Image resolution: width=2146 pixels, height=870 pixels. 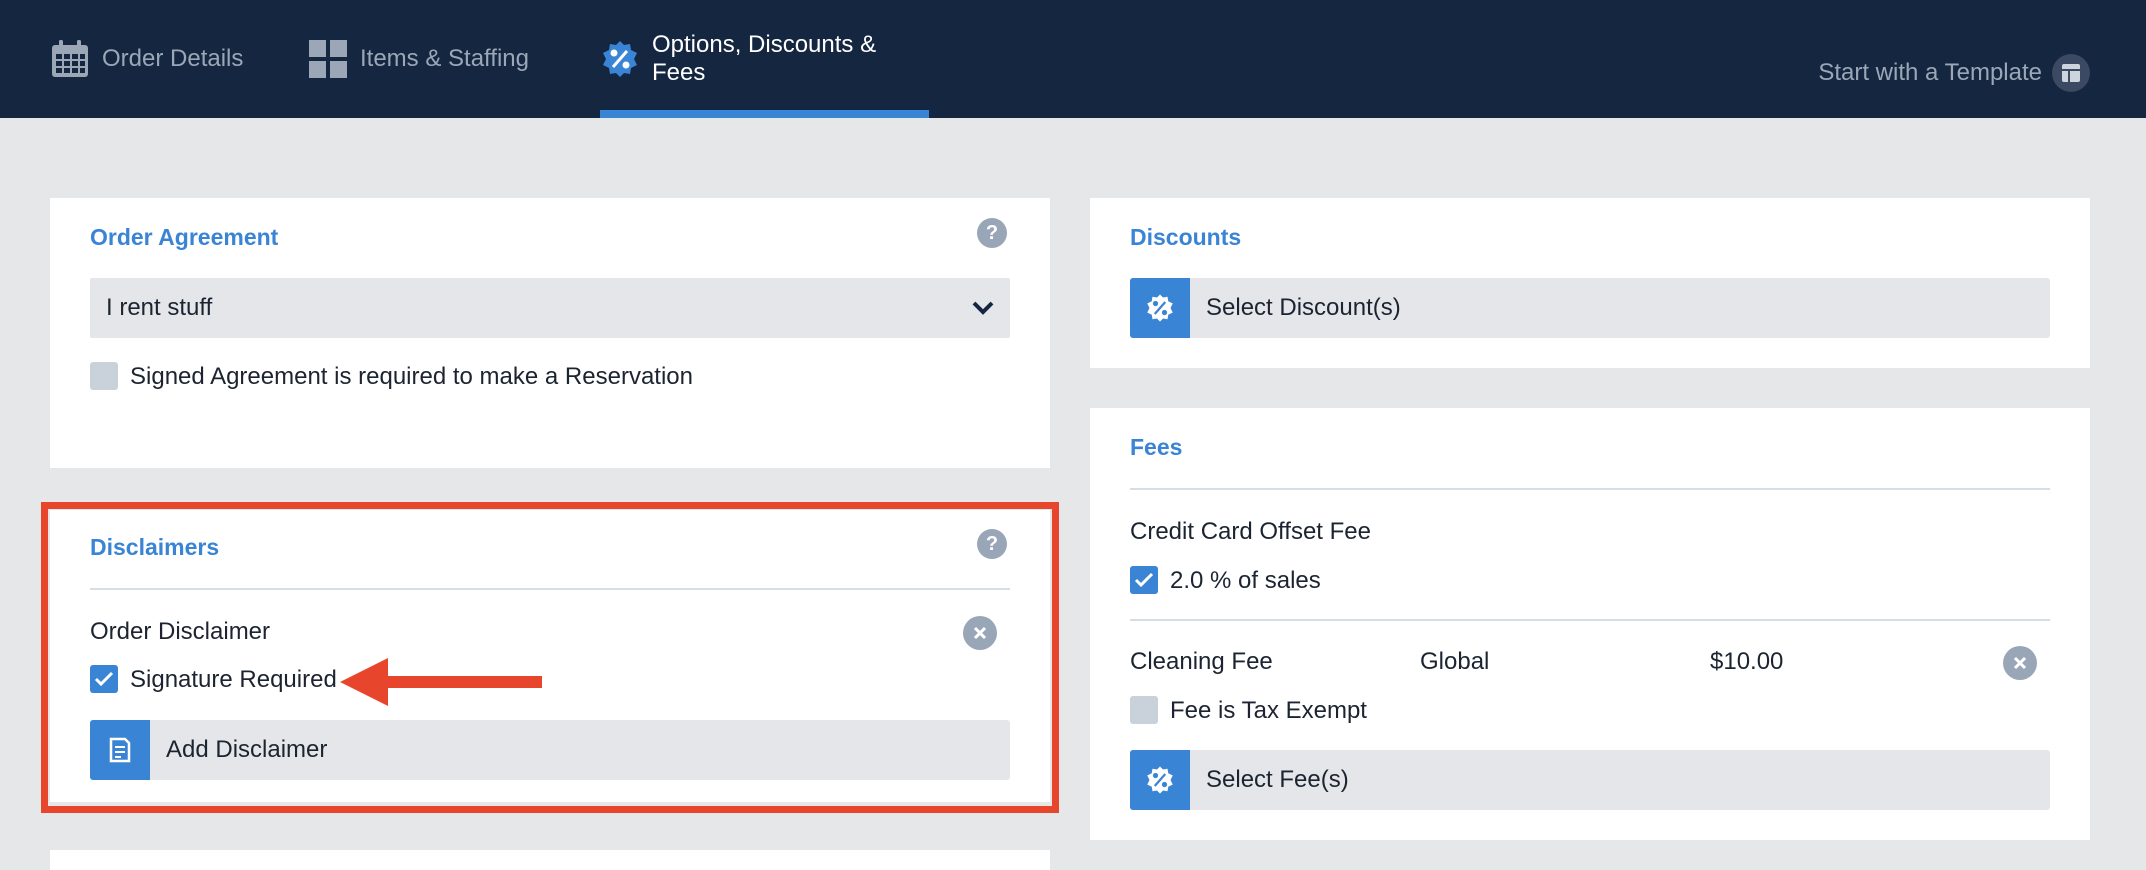 I want to click on help-icon: ?, so click(x=992, y=233).